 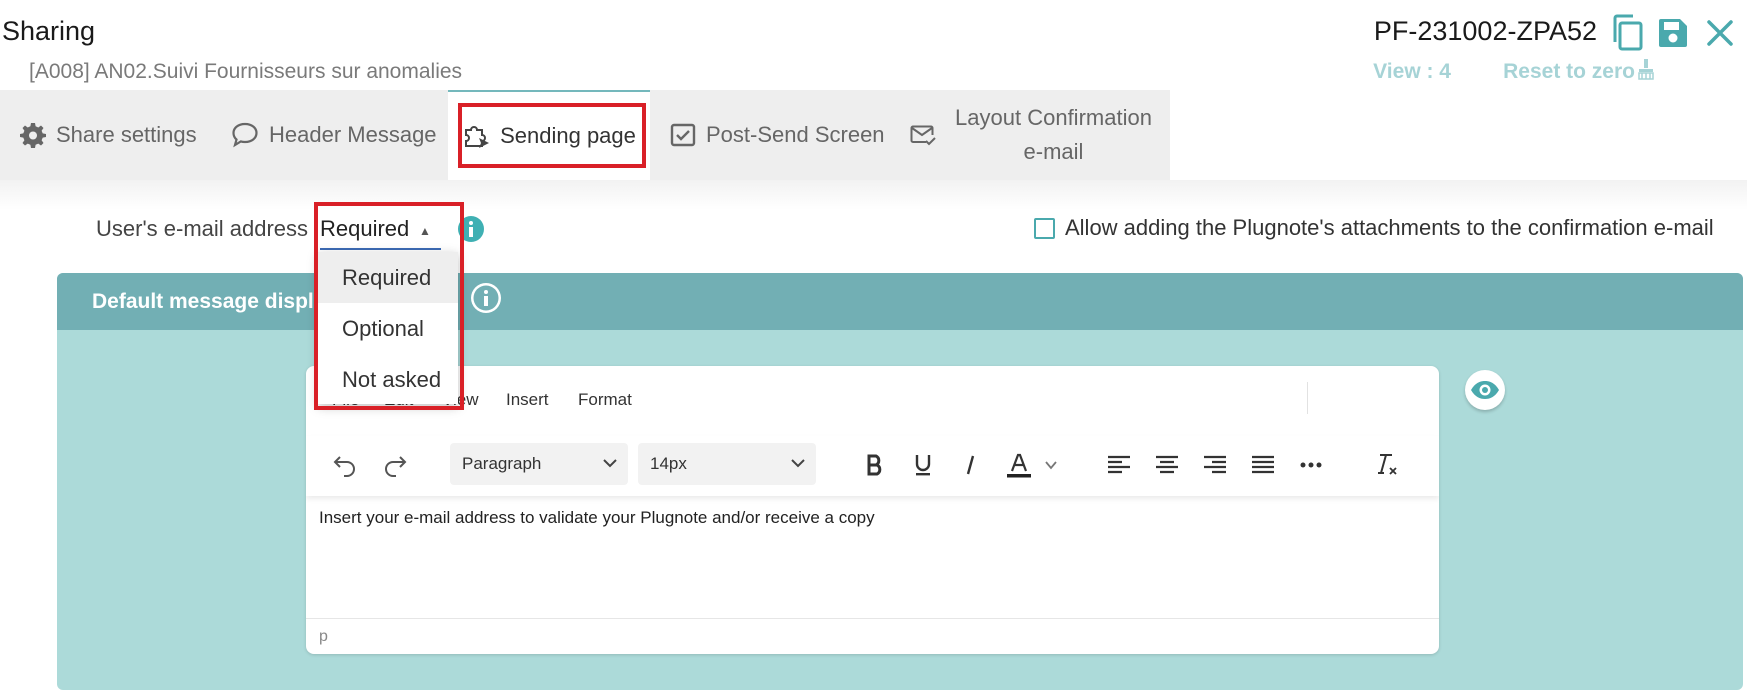 What do you see at coordinates (1646, 71) in the screenshot?
I see `broom-icon` at bounding box center [1646, 71].